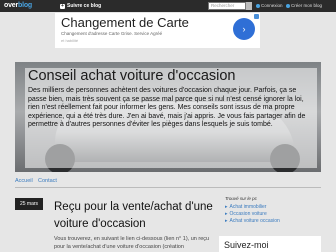  Describe the element at coordinates (241, 198) in the screenshot. I see `sidebar-section-title: Trouvé sur le pc` at that location.